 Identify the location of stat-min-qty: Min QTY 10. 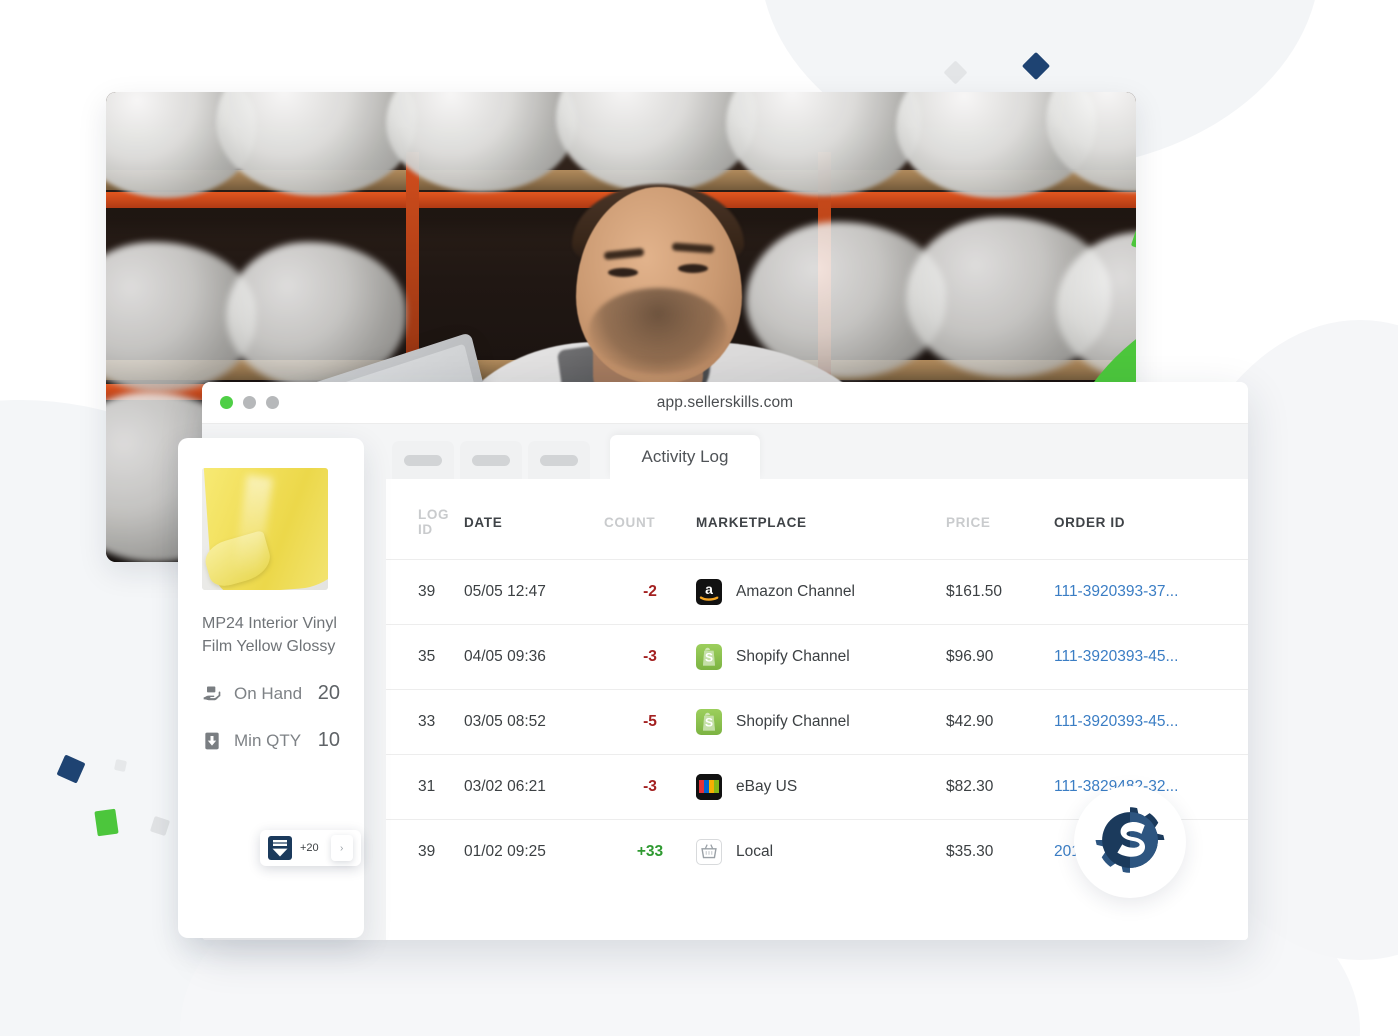
(271, 740).